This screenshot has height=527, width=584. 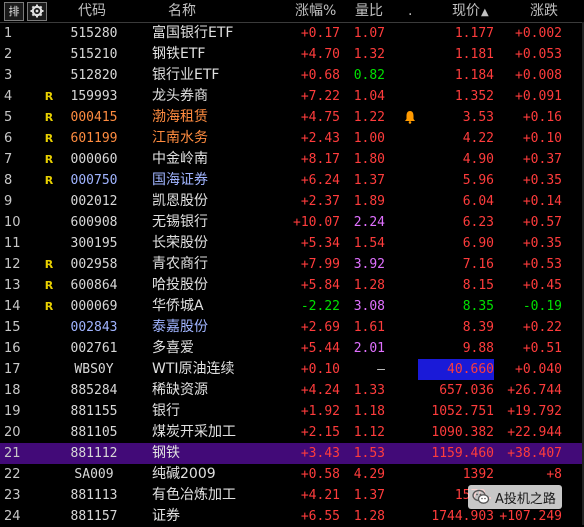 I want to click on stock-name: 银行, so click(x=166, y=411).